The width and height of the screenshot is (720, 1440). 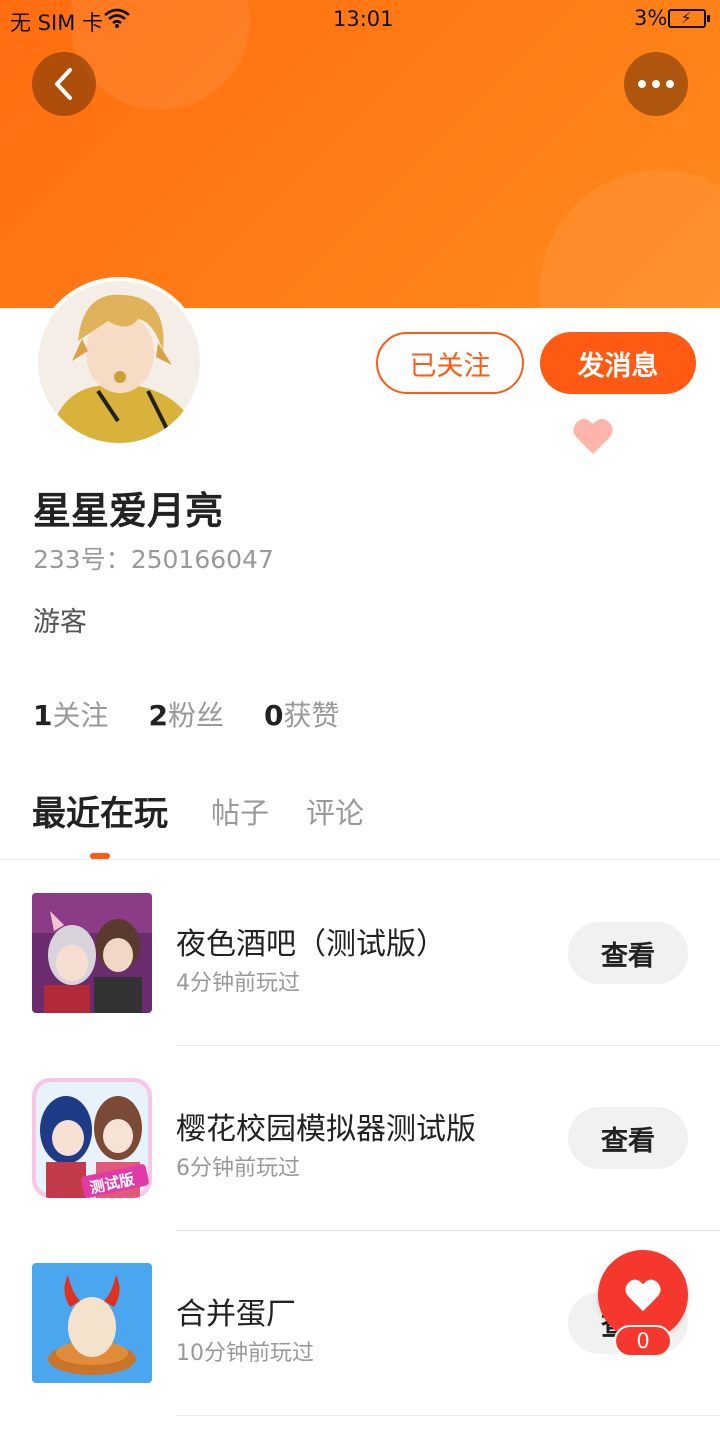 I want to click on more-dots-icon, so click(x=656, y=84).